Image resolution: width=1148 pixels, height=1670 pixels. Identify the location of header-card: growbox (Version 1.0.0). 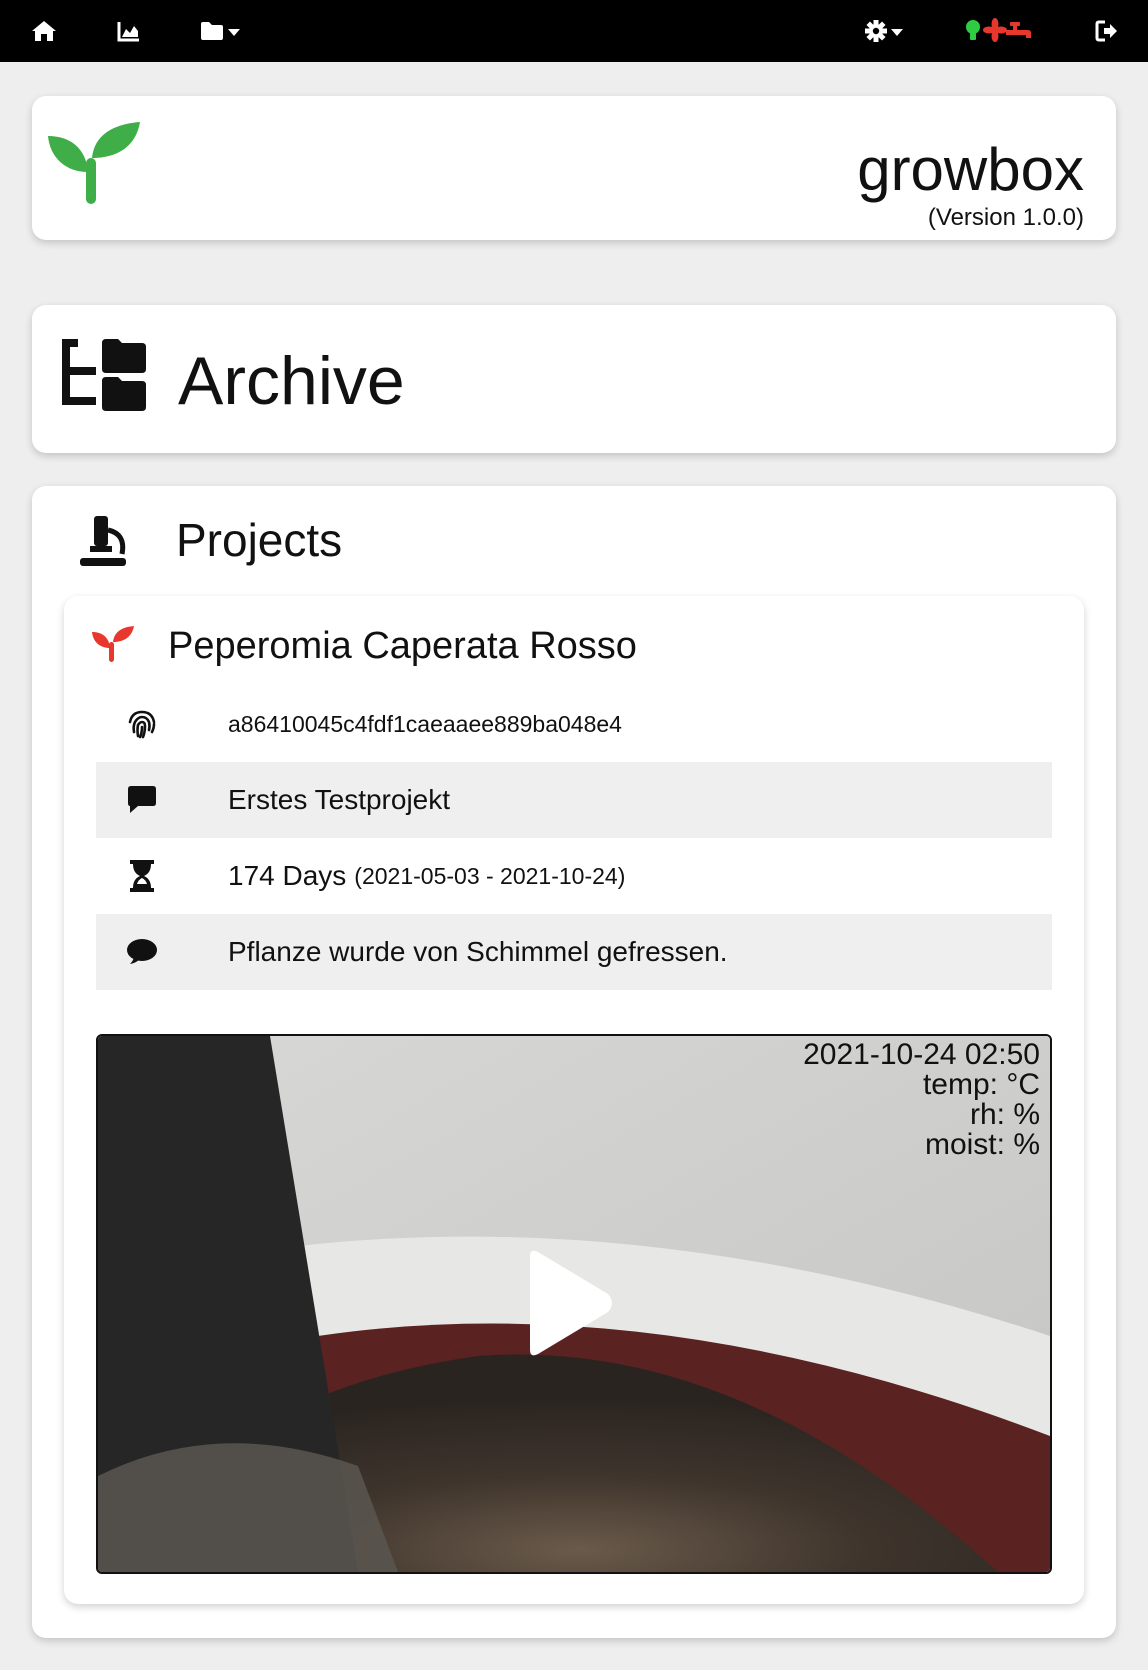
(574, 168).